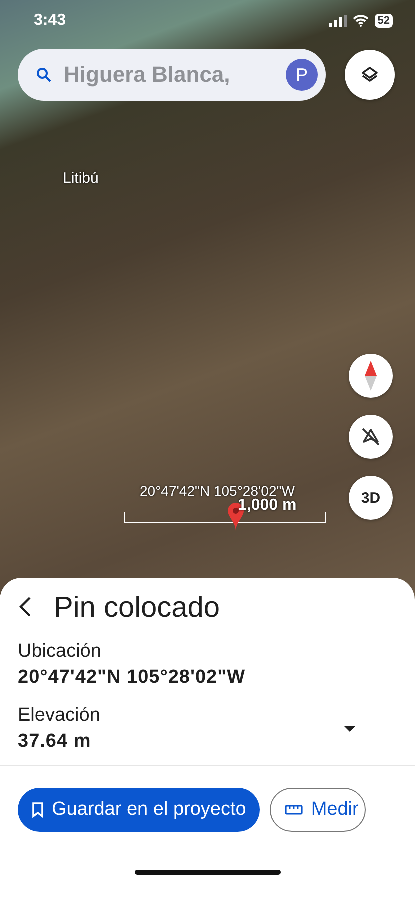 The image size is (415, 900). What do you see at coordinates (360, 21) in the screenshot?
I see `wifi-icon` at bounding box center [360, 21].